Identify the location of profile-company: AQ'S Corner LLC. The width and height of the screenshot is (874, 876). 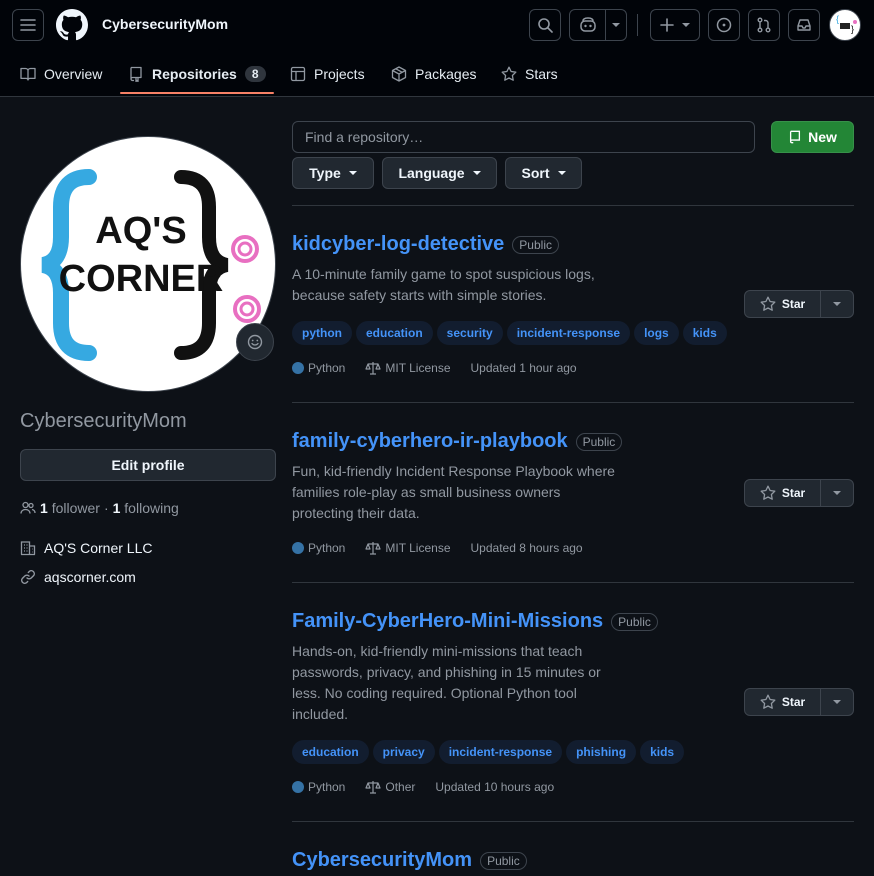
(86, 548).